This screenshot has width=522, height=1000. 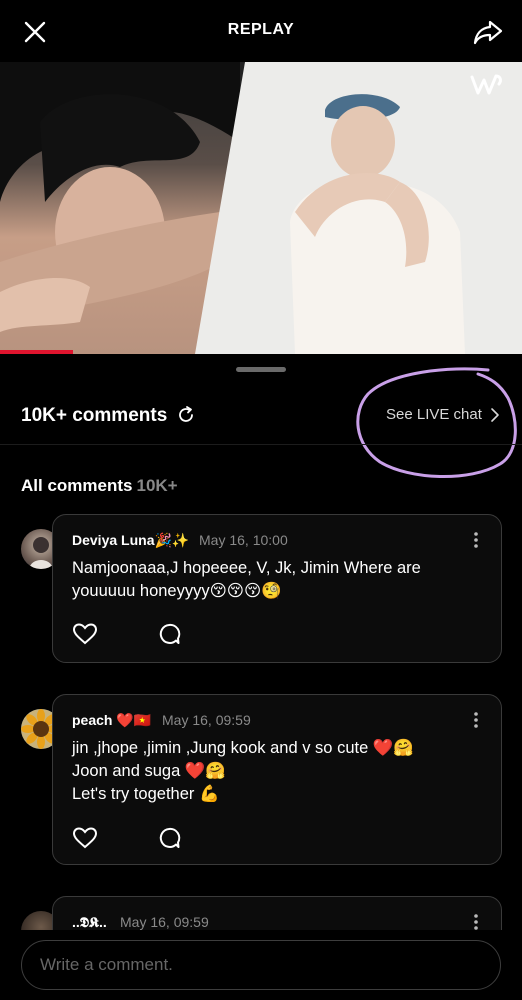 What do you see at coordinates (495, 415) in the screenshot?
I see `chevron-right-icon` at bounding box center [495, 415].